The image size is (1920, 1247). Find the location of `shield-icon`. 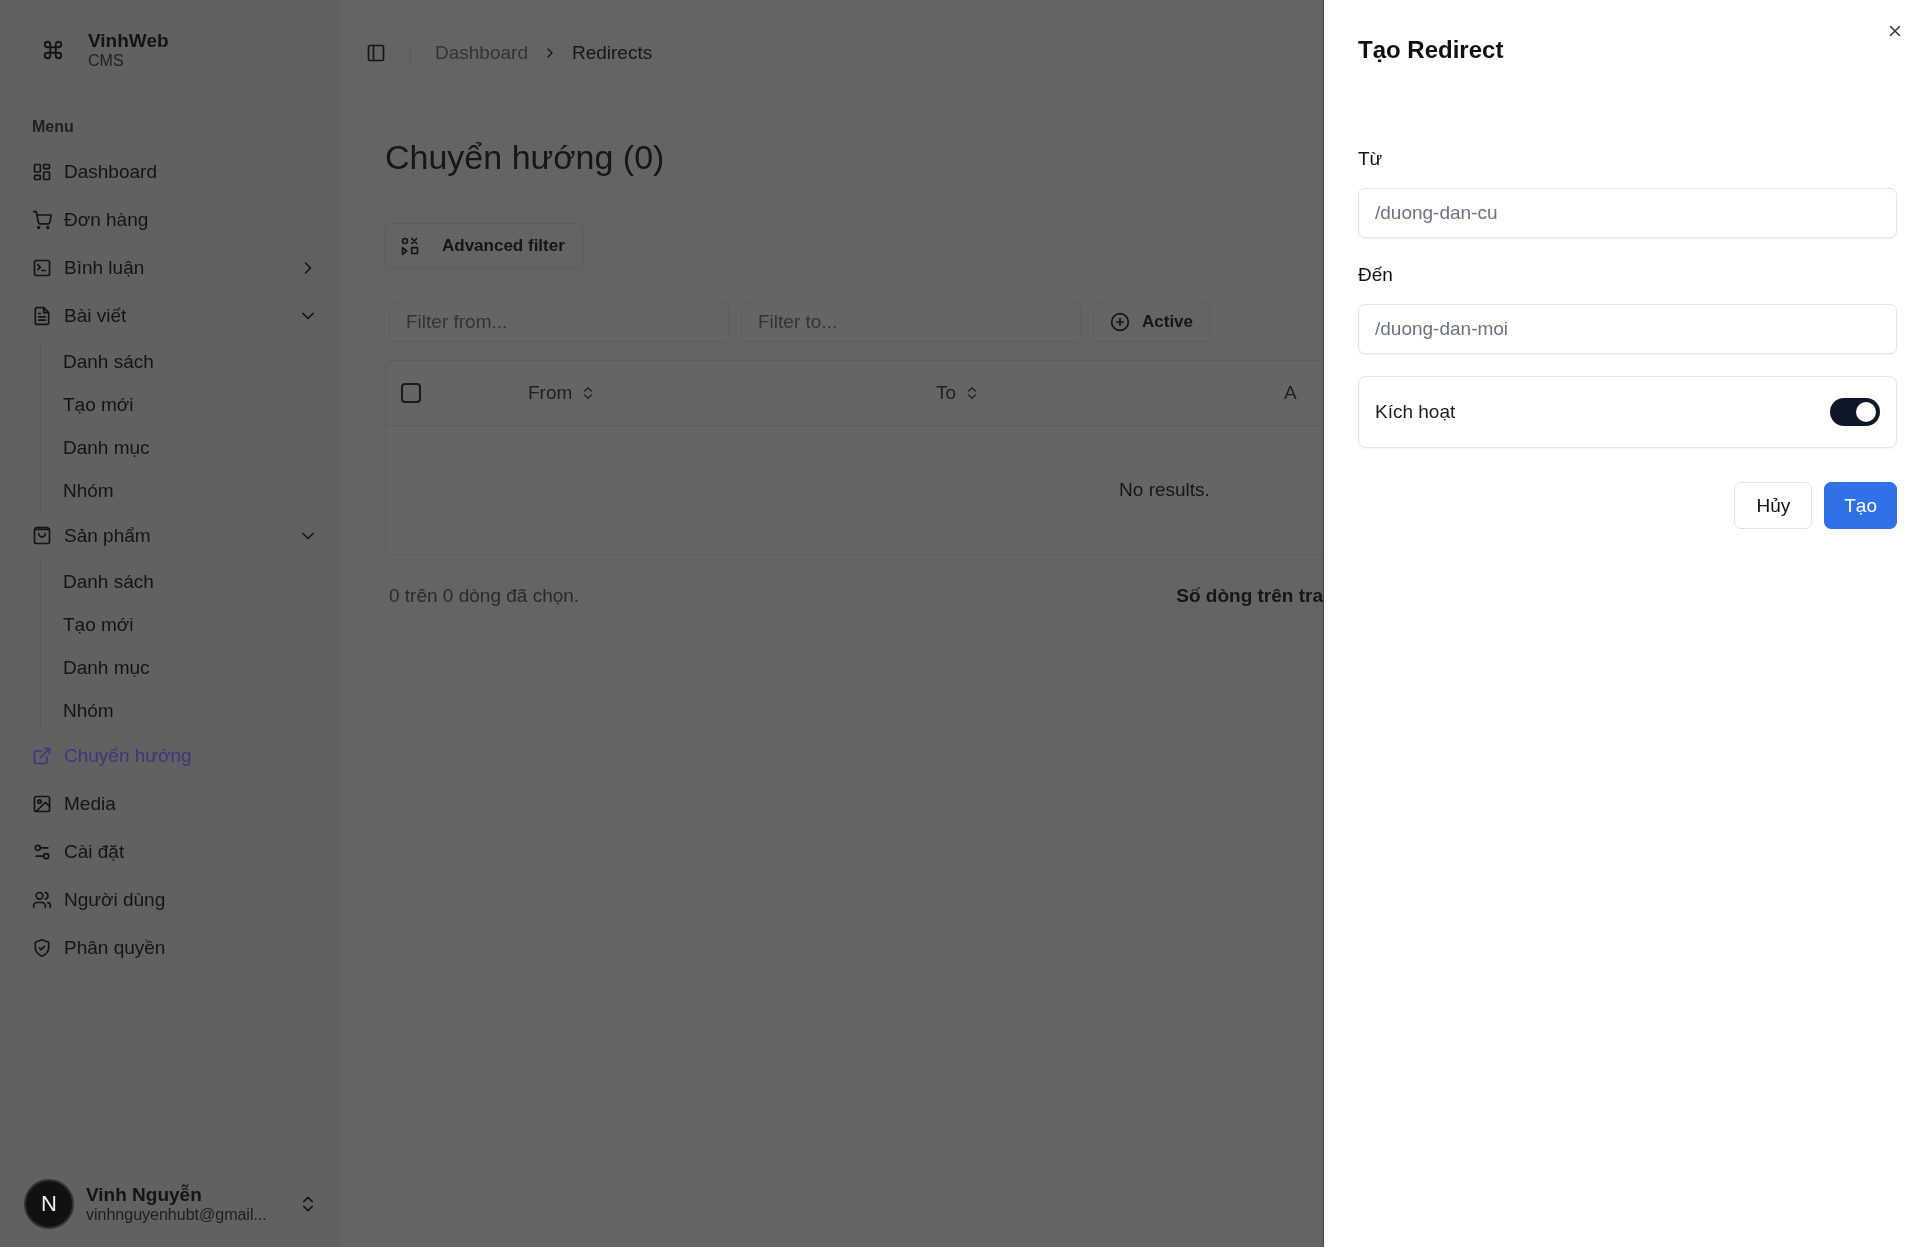

shield-icon is located at coordinates (42, 948).